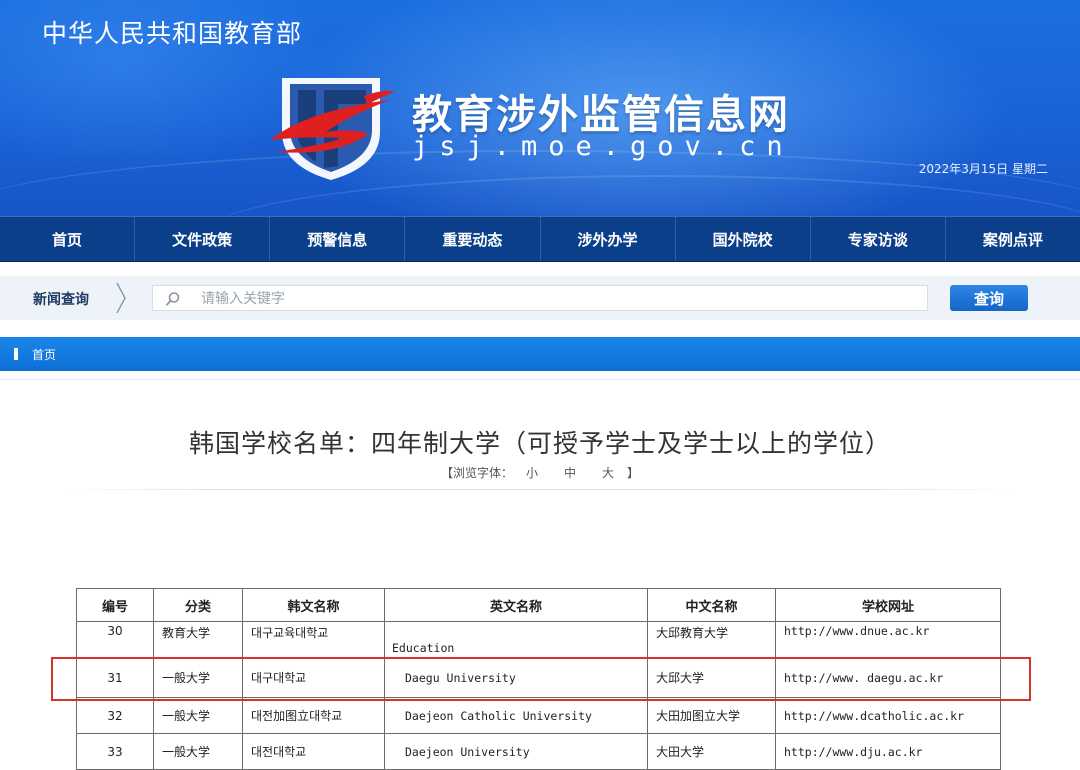 The image size is (1080, 770). Describe the element at coordinates (888, 639) in the screenshot. I see `cell-website-link: http://www.dnue.ac.kr` at that location.